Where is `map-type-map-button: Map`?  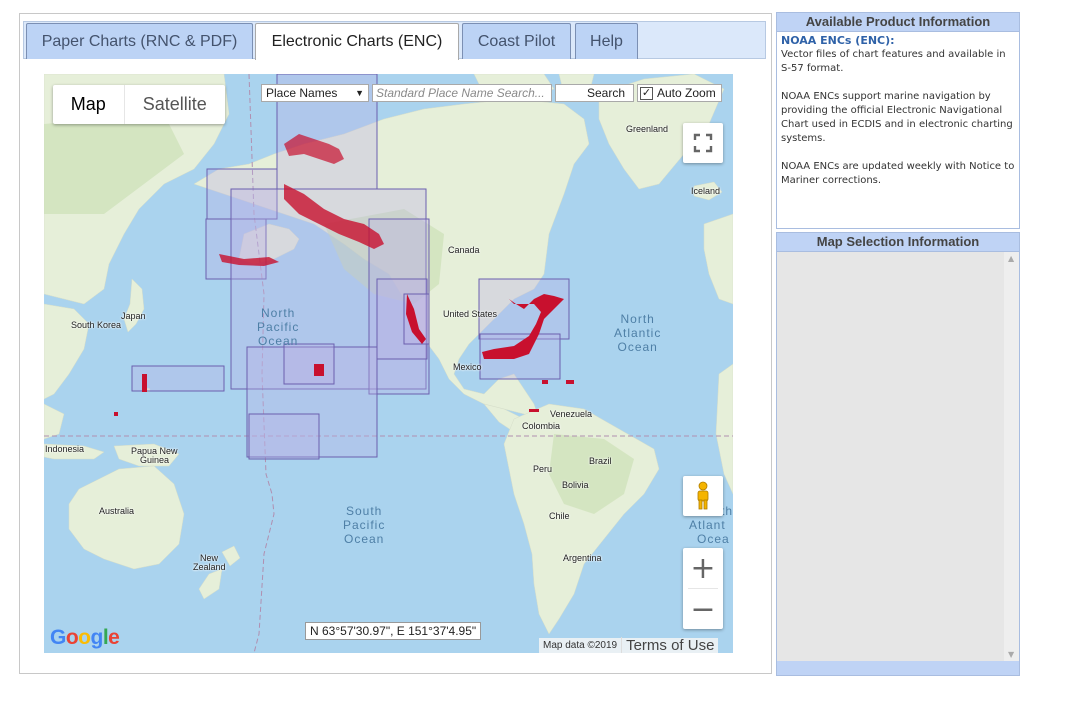 map-type-map-button: Map is located at coordinates (88, 104).